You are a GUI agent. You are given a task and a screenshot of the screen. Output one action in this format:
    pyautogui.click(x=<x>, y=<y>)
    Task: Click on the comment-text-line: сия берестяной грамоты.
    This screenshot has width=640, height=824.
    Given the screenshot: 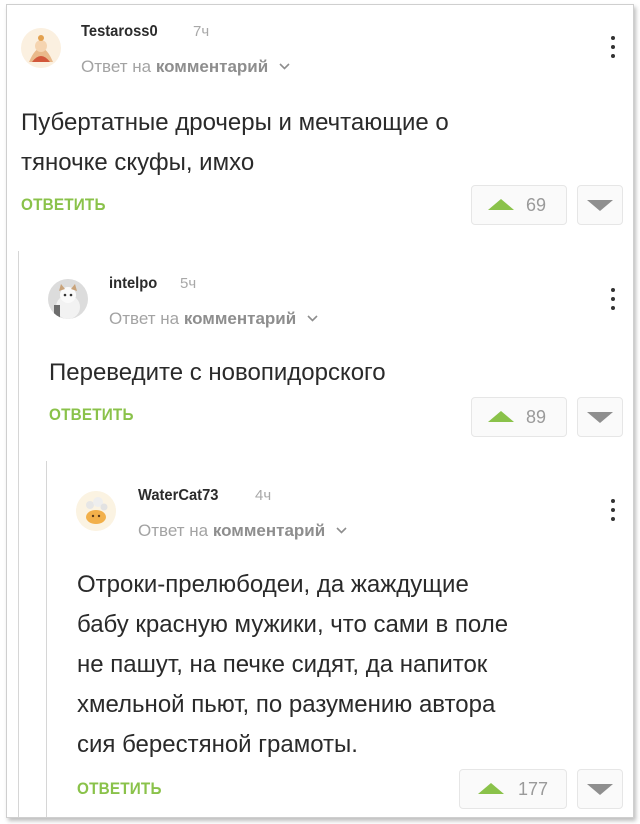 What is the action you would take?
    pyautogui.click(x=217, y=744)
    